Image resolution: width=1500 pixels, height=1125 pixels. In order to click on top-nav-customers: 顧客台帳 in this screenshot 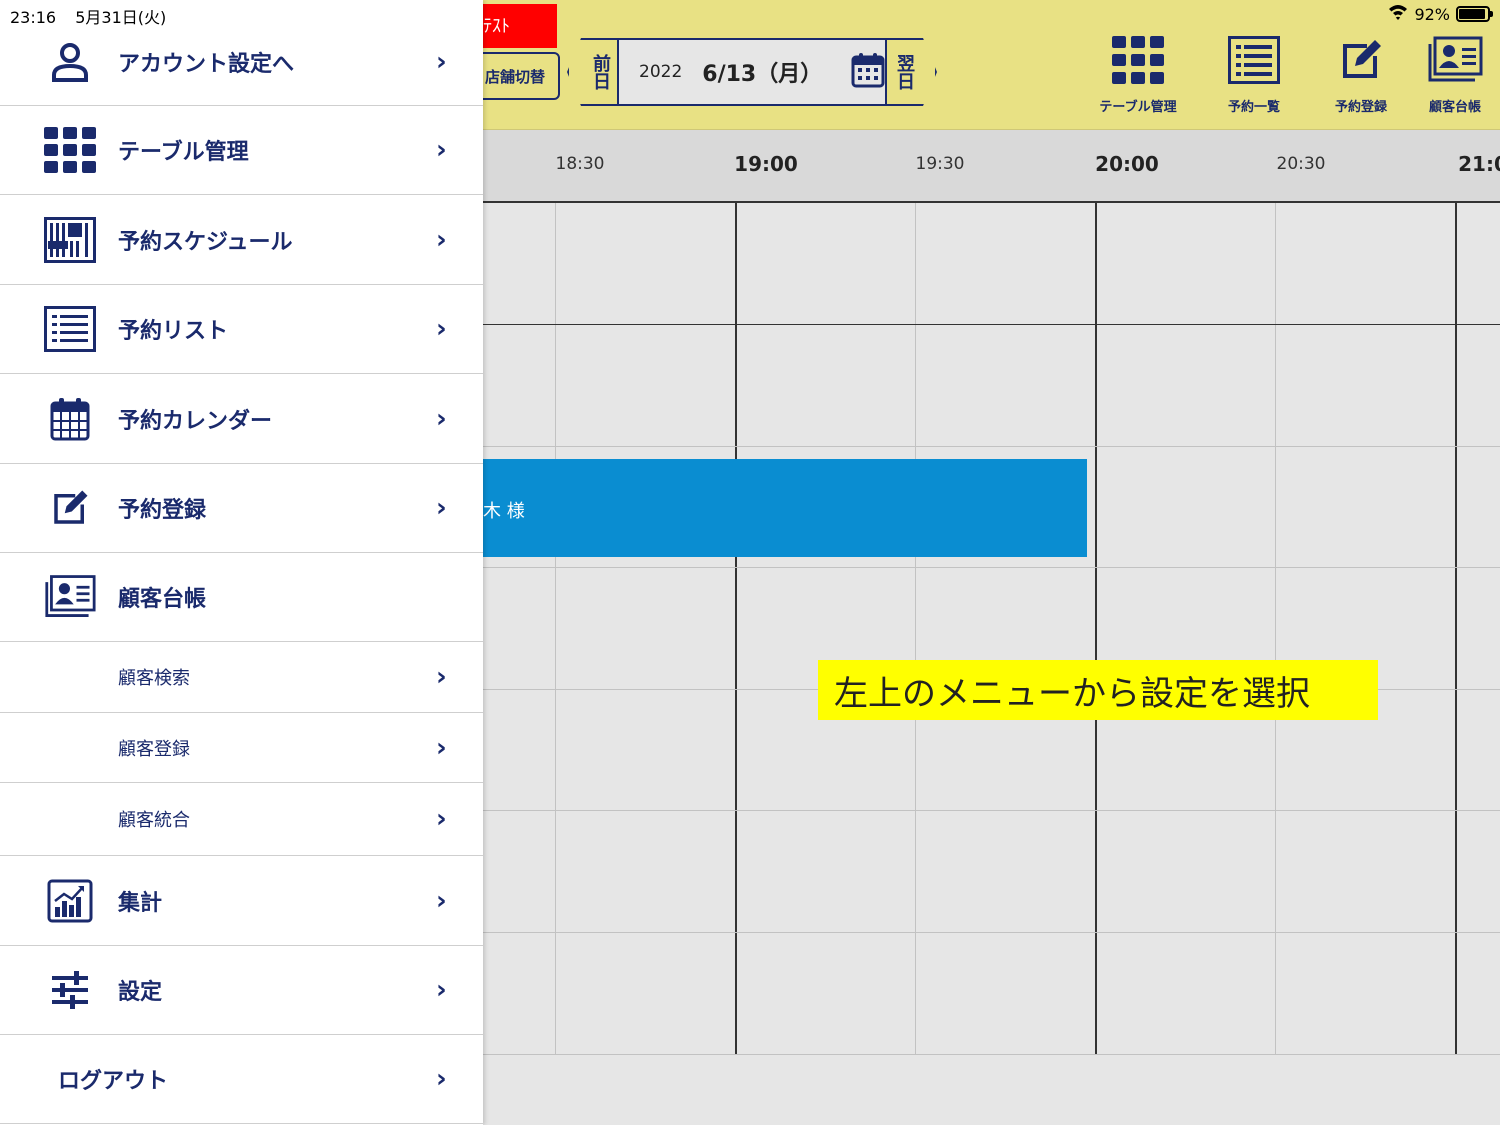, I will do `click(1455, 75)`.